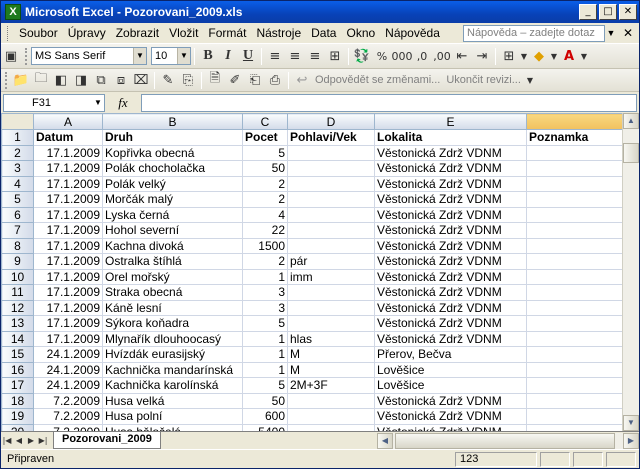  What do you see at coordinates (265, 168) in the screenshot?
I see `cell-c: 50` at bounding box center [265, 168].